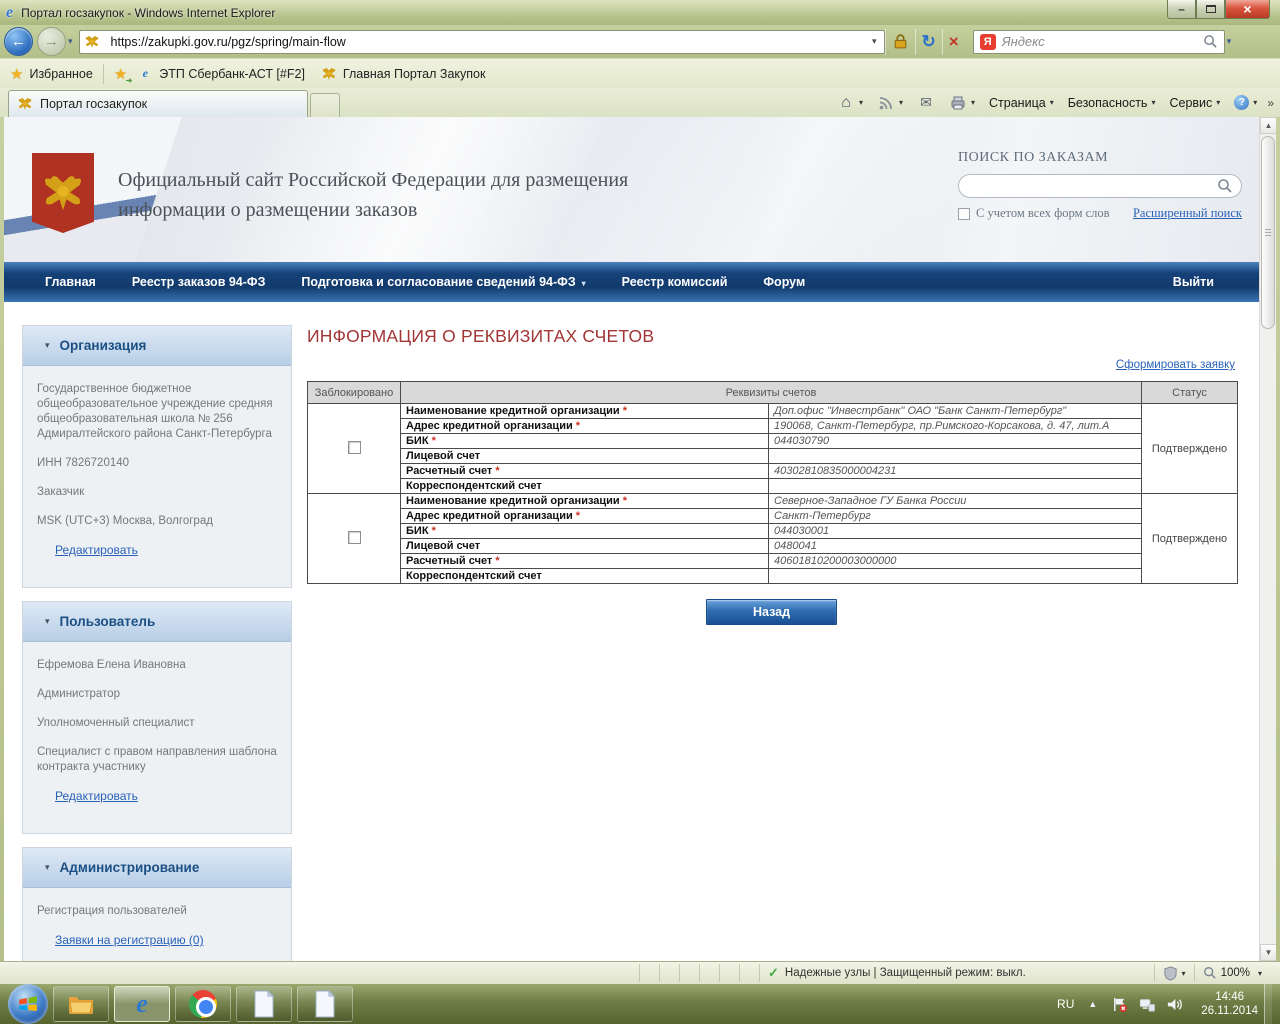 The width and height of the screenshot is (1280, 1024). Describe the element at coordinates (1181, 9) in the screenshot. I see `minimize-button: –` at that location.